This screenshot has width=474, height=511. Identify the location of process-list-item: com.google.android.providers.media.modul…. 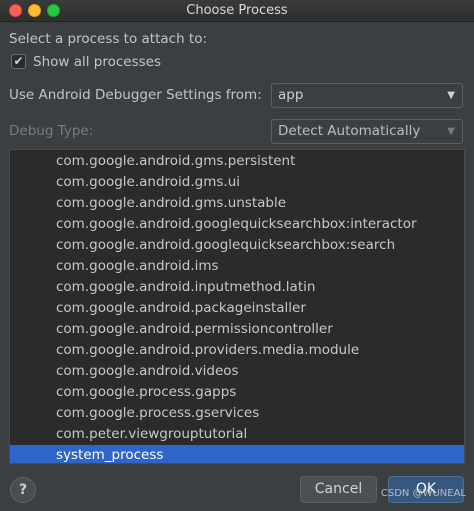
(237, 350).